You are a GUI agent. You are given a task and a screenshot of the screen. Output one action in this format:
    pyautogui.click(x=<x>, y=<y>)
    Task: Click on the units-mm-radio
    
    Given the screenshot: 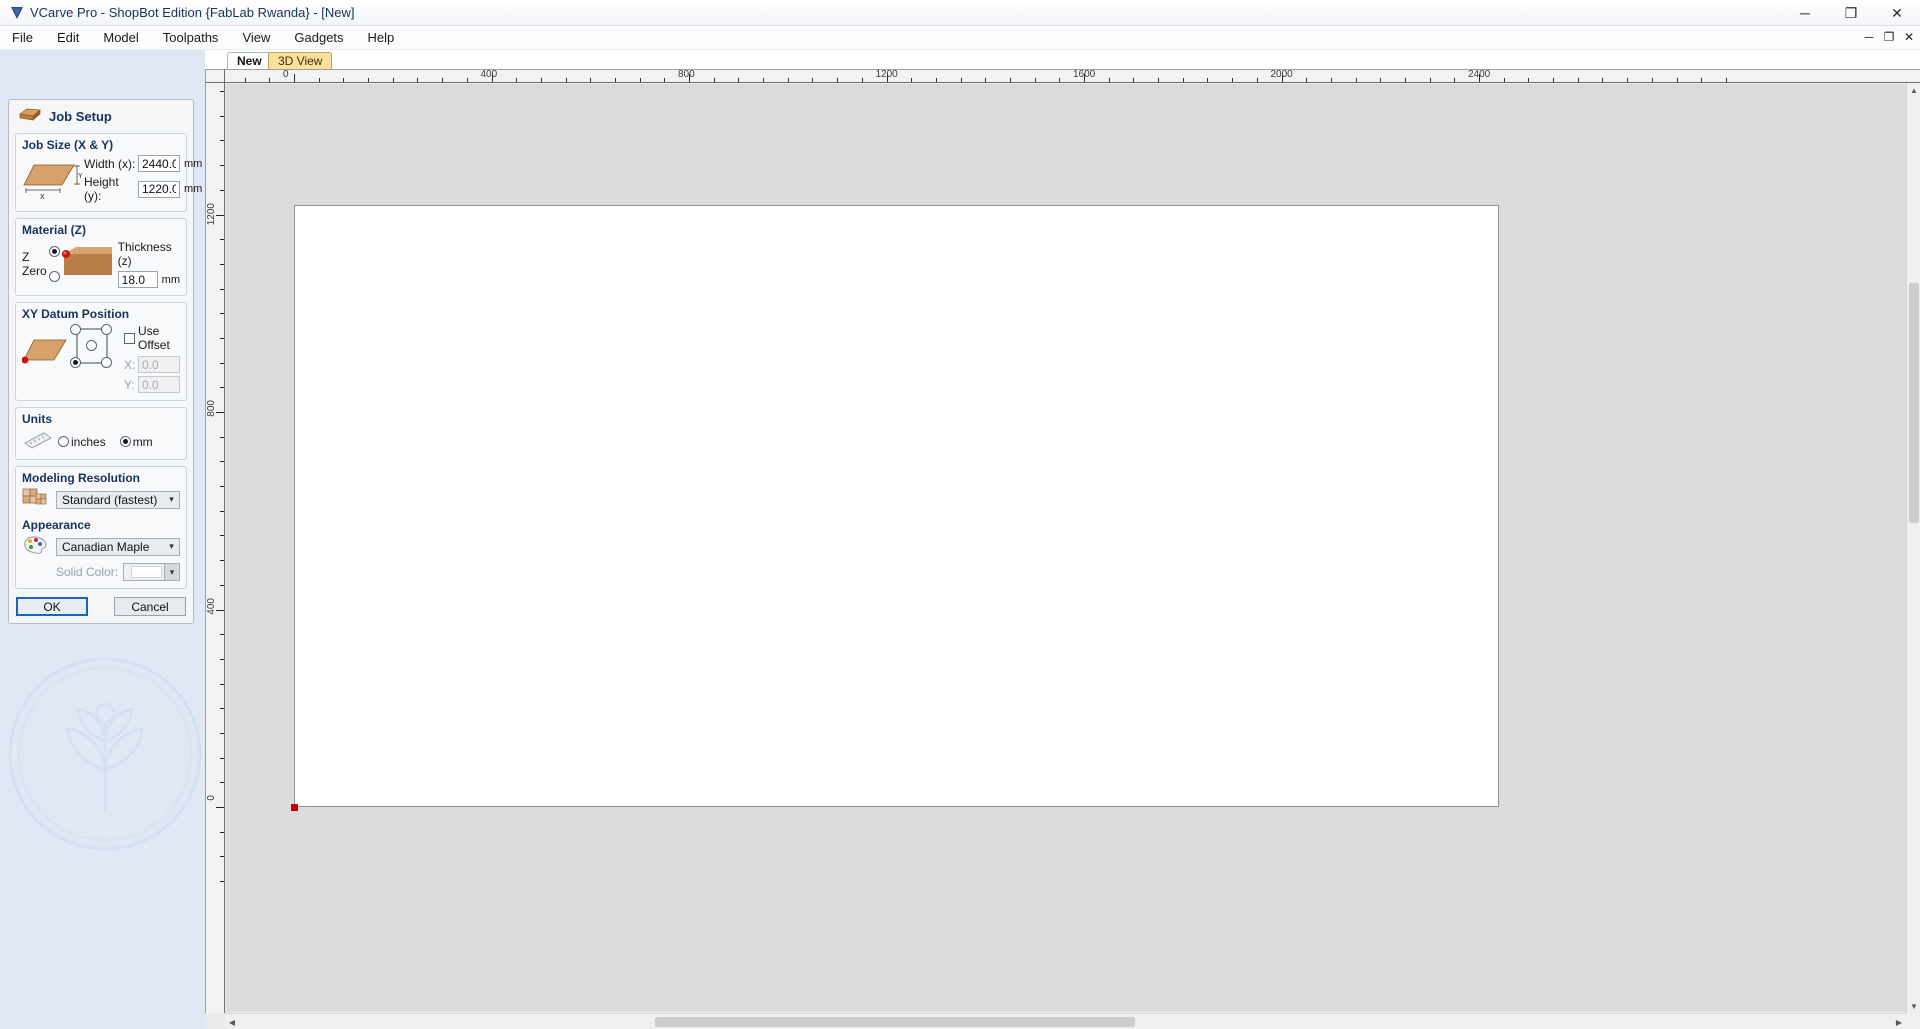 What is the action you would take?
    pyautogui.click(x=125, y=441)
    